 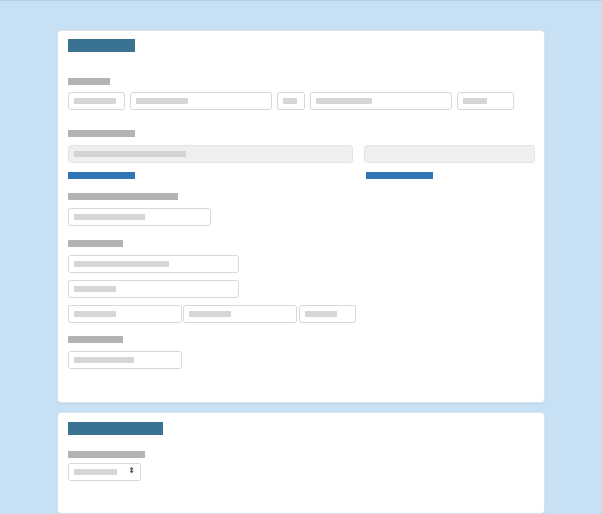 What do you see at coordinates (301, 0) in the screenshot?
I see `page-top-border` at bounding box center [301, 0].